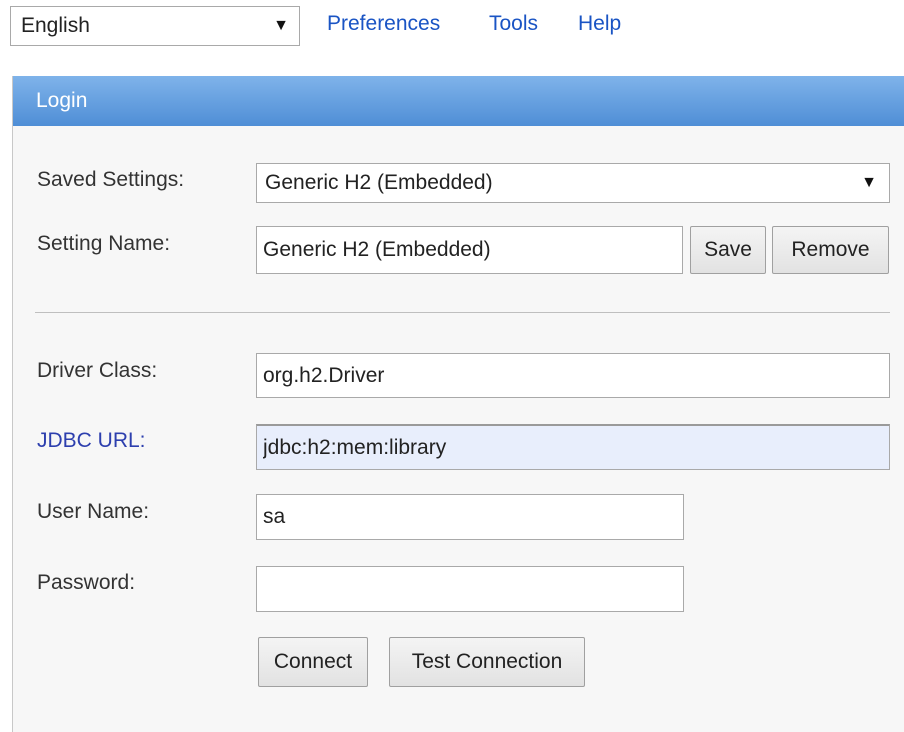  What do you see at coordinates (313, 662) in the screenshot?
I see `connect-button: Connect` at bounding box center [313, 662].